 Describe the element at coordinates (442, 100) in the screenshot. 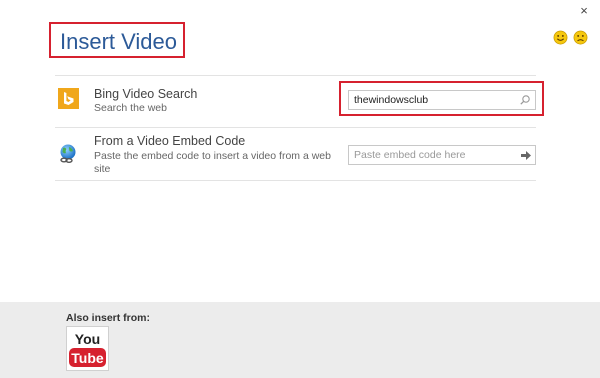

I see `bing-search-input: thewindowsclub` at that location.